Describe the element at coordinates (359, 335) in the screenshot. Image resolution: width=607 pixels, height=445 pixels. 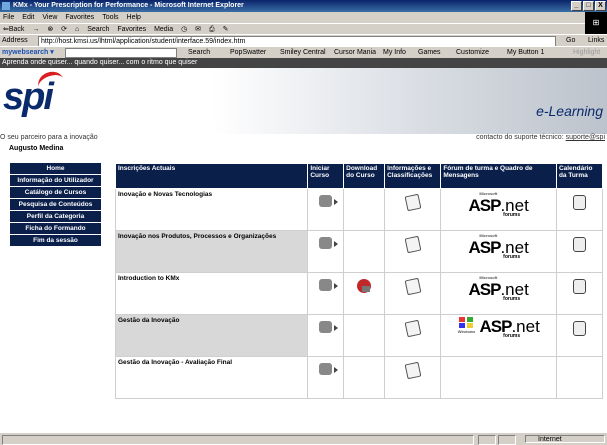
I see `table-row: Gestão da Inovação Windows ASP.net forums` at that location.